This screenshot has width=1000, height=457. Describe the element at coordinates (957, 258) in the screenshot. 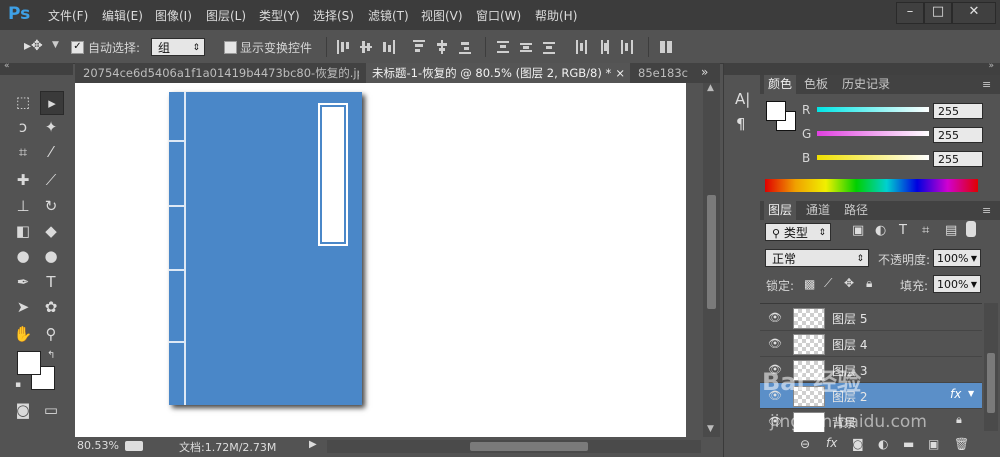

I see `opacity-input: 100% ▼` at that location.